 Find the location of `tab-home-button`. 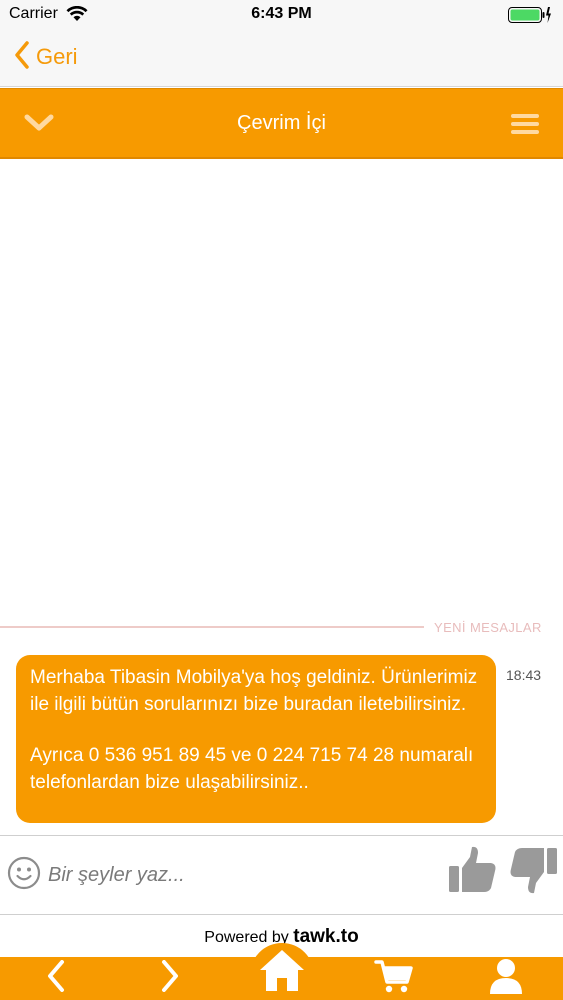

tab-home-button is located at coordinates (282, 972).